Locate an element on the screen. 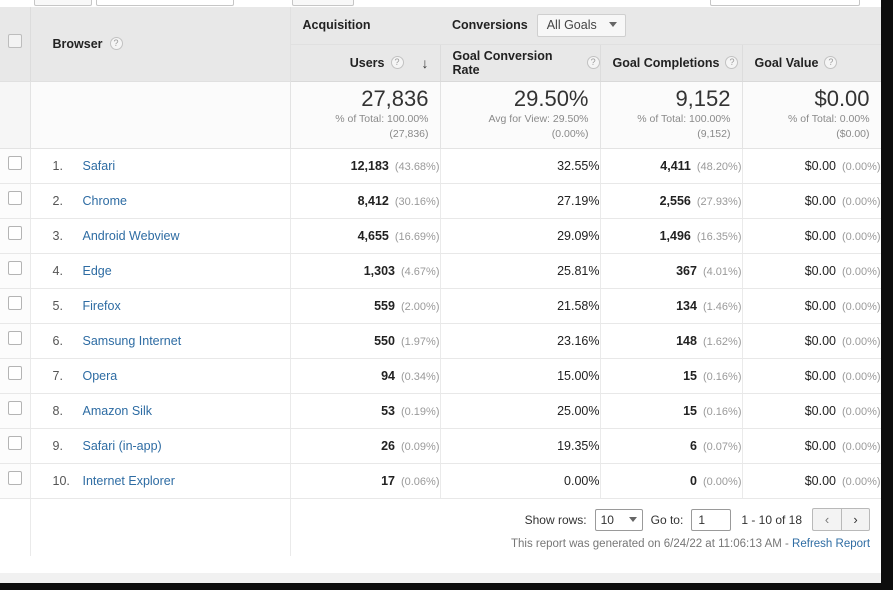 The width and height of the screenshot is (893, 590). row-index: 9. is located at coordinates (57, 445).